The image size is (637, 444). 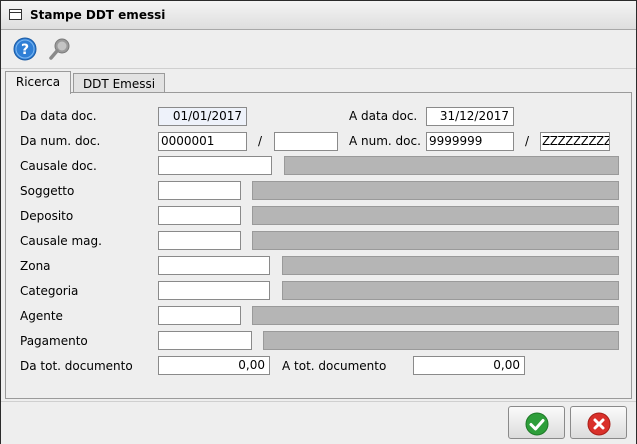 What do you see at coordinates (215, 165) in the screenshot?
I see `causale-doc-code-input` at bounding box center [215, 165].